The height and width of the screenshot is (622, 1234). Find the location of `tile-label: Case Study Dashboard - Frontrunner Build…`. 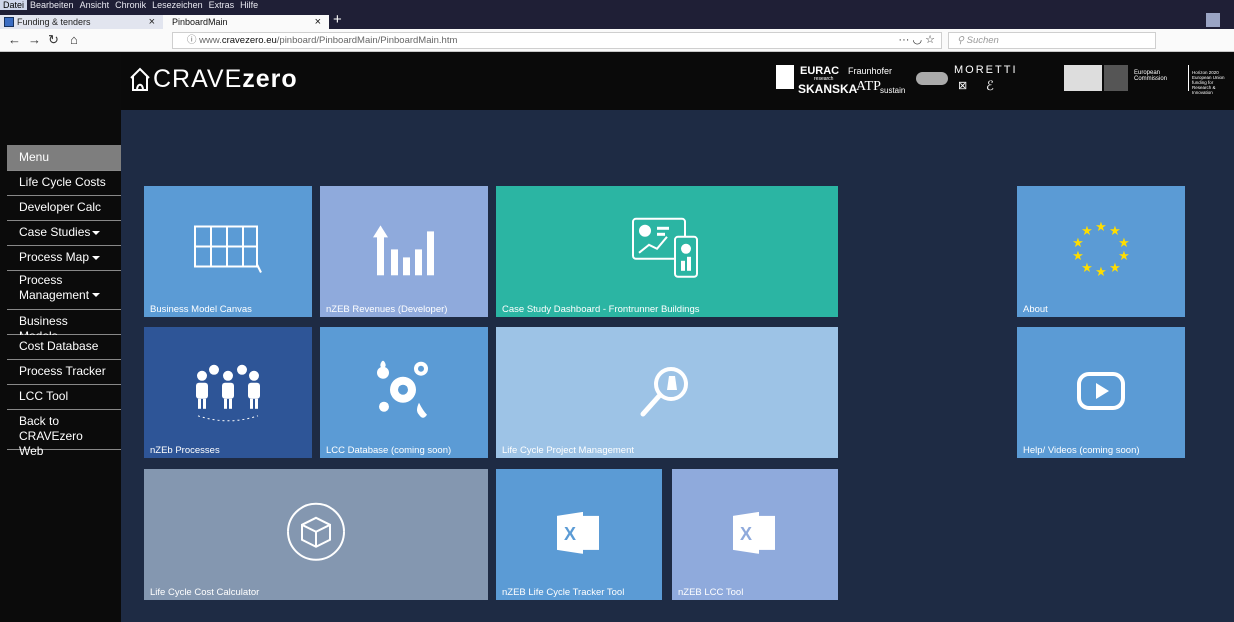

tile-label: Case Study Dashboard - Frontrunner Build… is located at coordinates (601, 309).